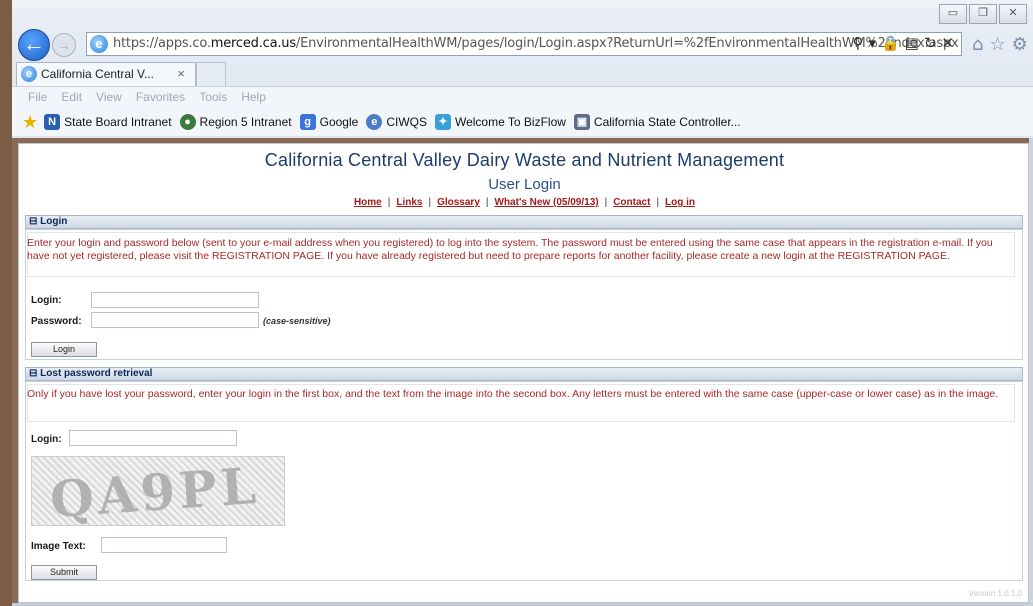 The height and width of the screenshot is (606, 1033). What do you see at coordinates (213, 97) in the screenshot?
I see `menu-tools: Tools` at bounding box center [213, 97].